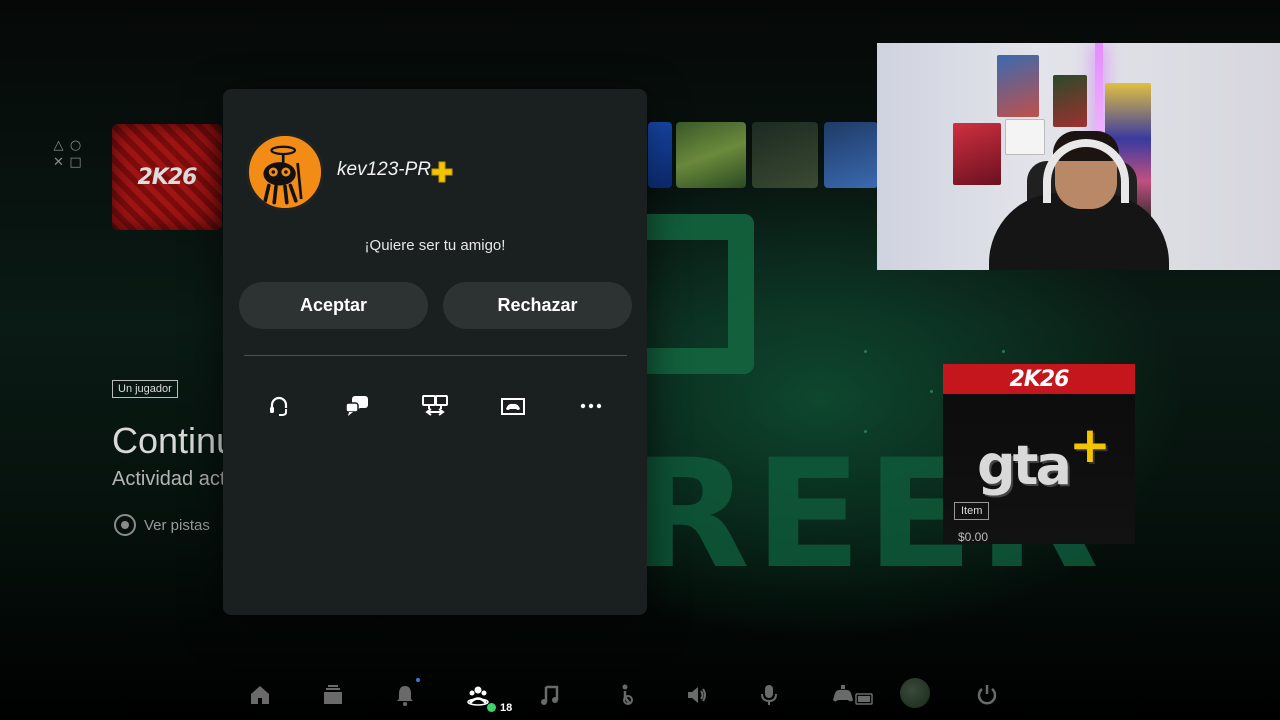 Image resolution: width=1280 pixels, height=720 pixels. What do you see at coordinates (972, 511) in the screenshot?
I see `item-badge: Item` at bounding box center [972, 511].